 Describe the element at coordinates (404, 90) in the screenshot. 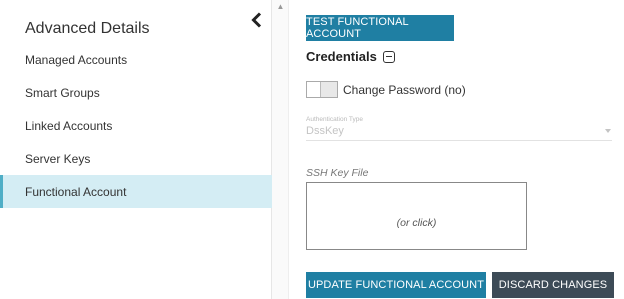

I see `change-password-label: Change Password (no)` at that location.